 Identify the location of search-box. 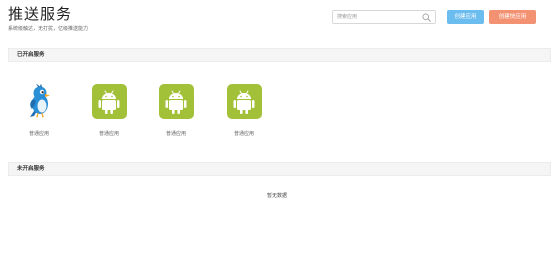
(384, 17).